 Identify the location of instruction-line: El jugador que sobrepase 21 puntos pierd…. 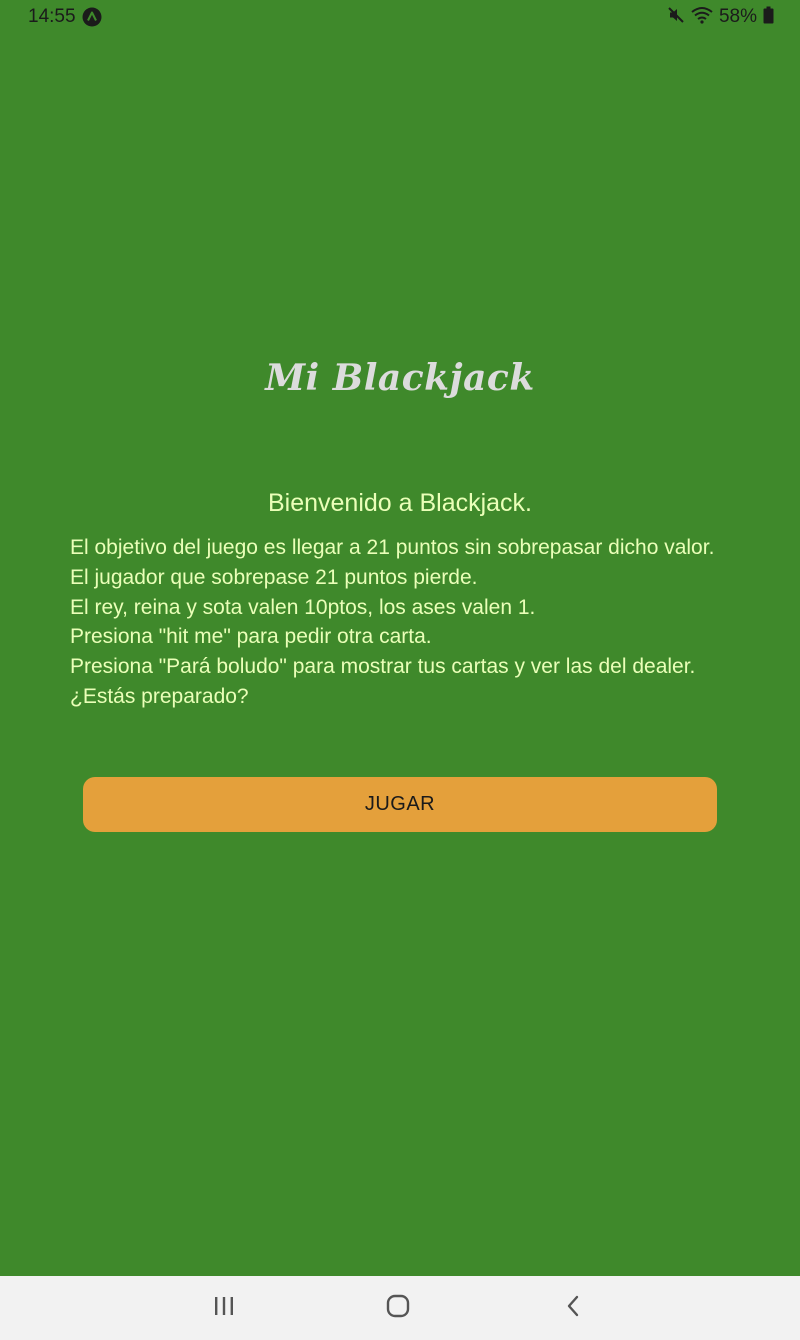
(274, 577).